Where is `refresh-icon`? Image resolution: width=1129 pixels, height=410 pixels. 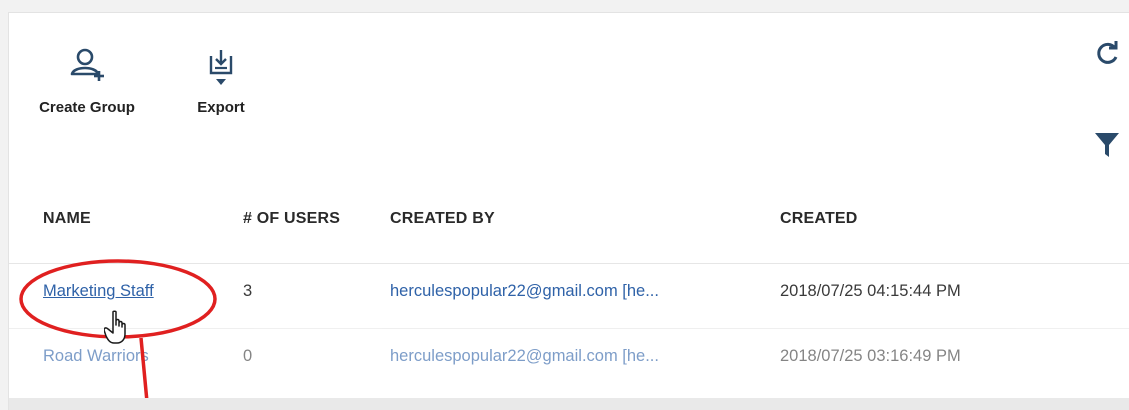 refresh-icon is located at coordinates (1107, 56).